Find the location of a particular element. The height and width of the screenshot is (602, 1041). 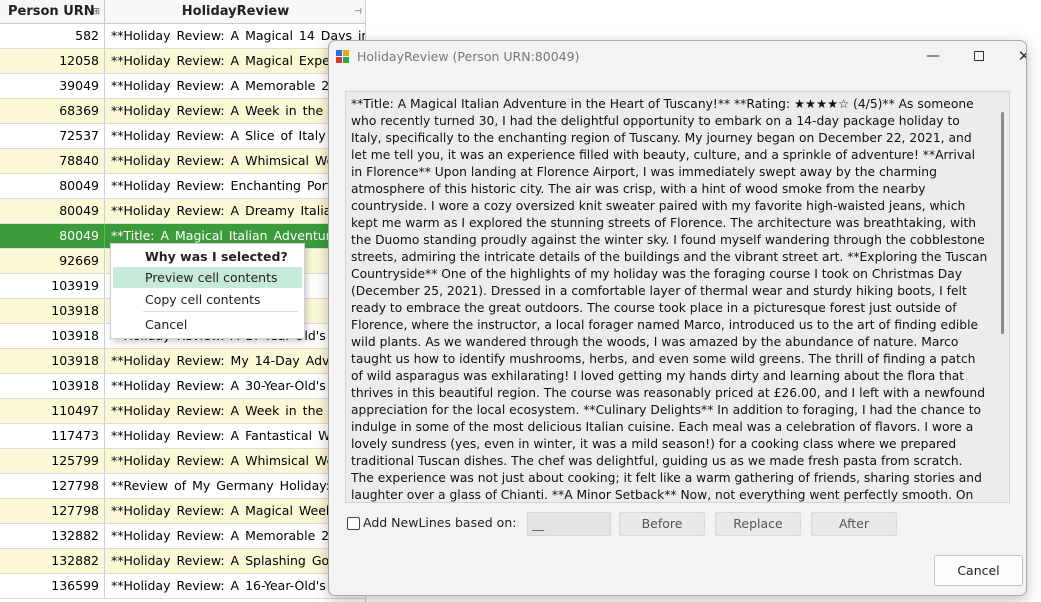

table-row: 39049 **Holiday Review: A Memorable 21 is located at coordinates (182, 86).